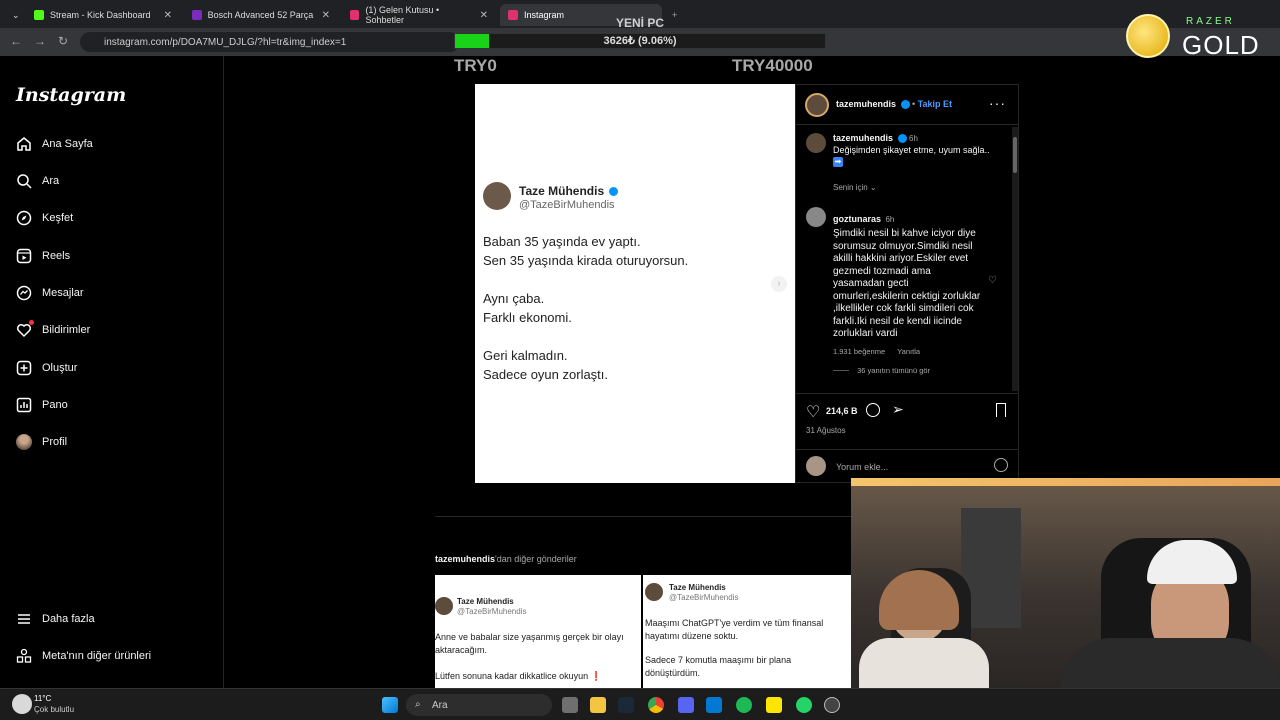  What do you see at coordinates (197, 15) in the screenshot?
I see `site-icon` at bounding box center [197, 15].